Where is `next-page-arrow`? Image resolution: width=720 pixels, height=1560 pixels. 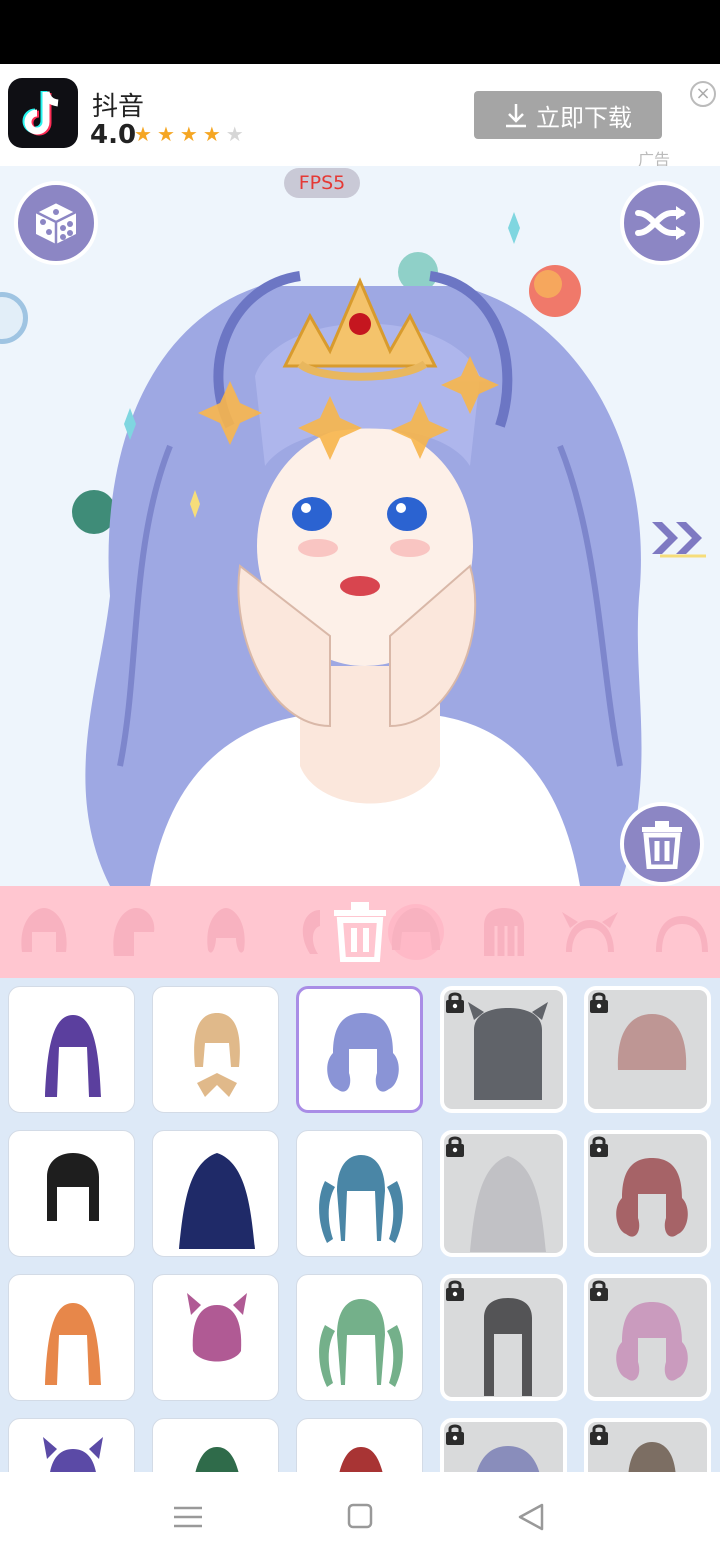 next-page-arrow is located at coordinates (680, 540).